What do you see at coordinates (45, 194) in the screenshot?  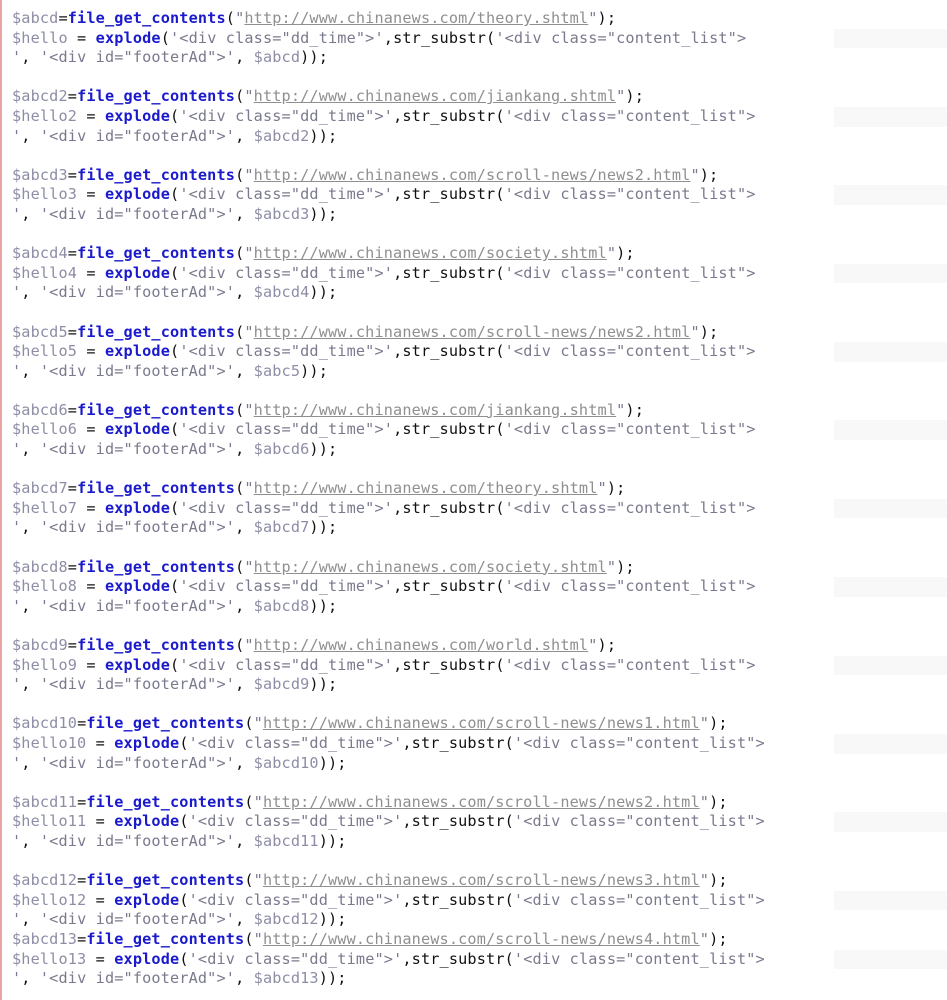 I see `variable-name: $hello3` at bounding box center [45, 194].